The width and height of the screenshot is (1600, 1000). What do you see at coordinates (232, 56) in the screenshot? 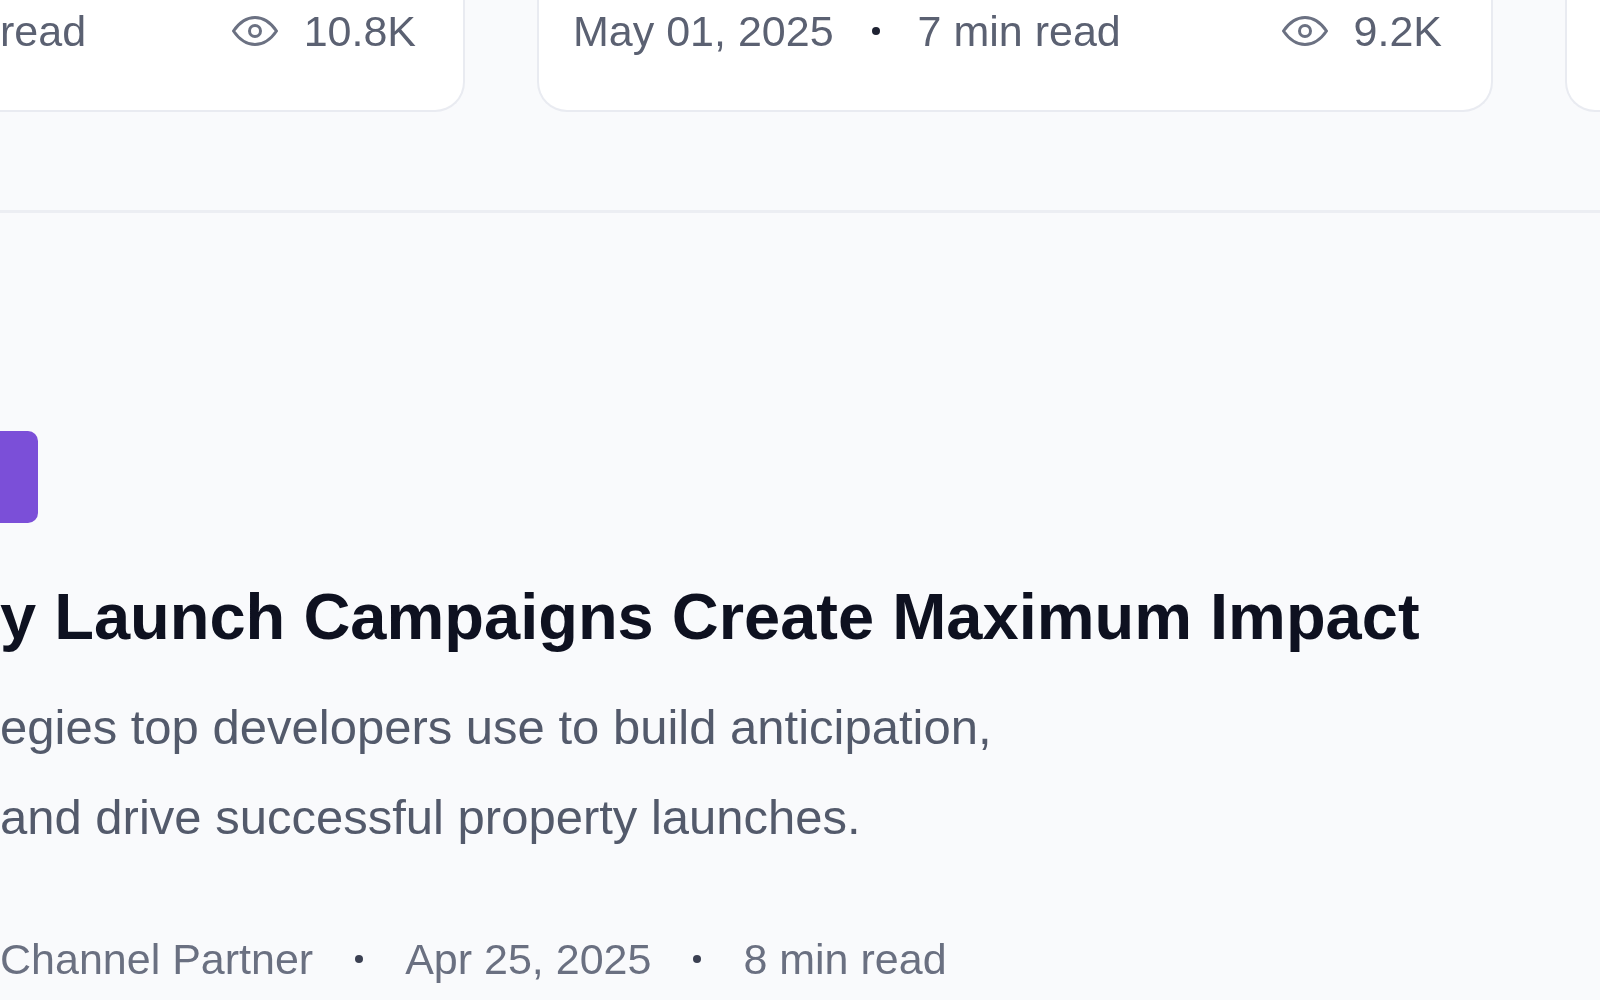
I see `article-card: read 10.8K` at bounding box center [232, 56].